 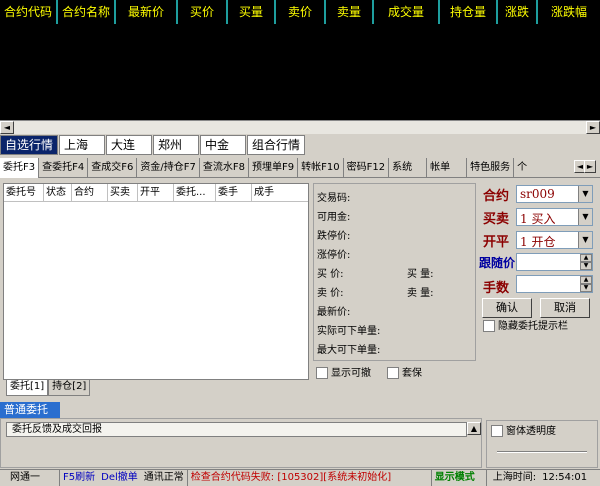 What do you see at coordinates (274, 168) in the screenshot?
I see `tab-preset-order: 预埋单F9` at bounding box center [274, 168].